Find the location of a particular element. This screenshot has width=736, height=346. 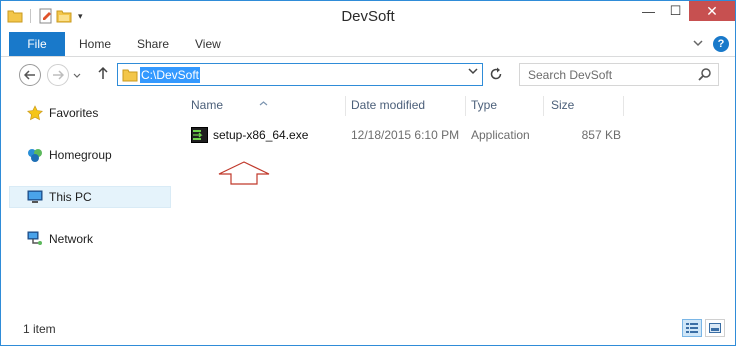

executable-icon is located at coordinates (199, 135).